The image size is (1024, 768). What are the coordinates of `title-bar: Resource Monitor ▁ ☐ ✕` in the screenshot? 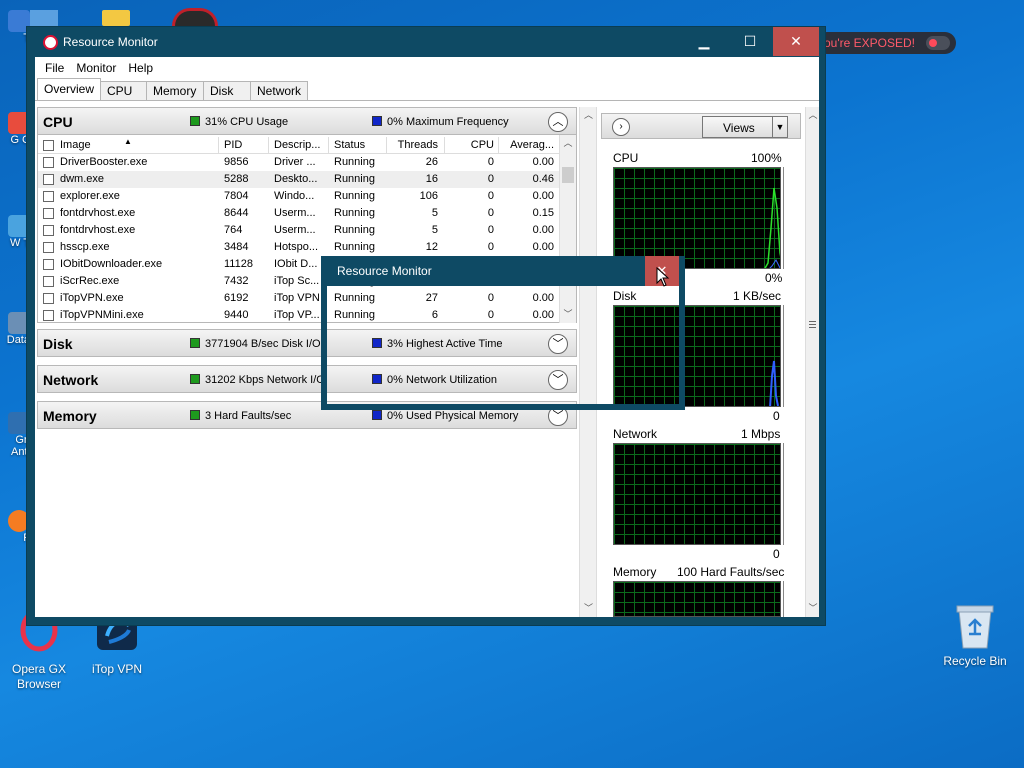 It's located at (426, 42).